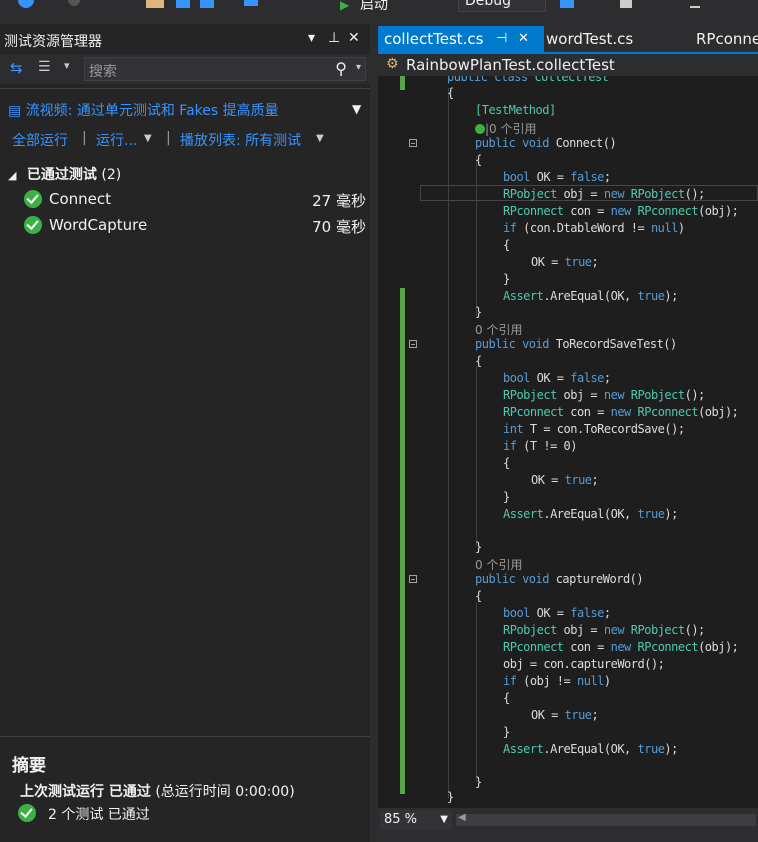 The width and height of the screenshot is (758, 842). What do you see at coordinates (434, 39) in the screenshot?
I see `tab-label: collectTest.cs` at bounding box center [434, 39].